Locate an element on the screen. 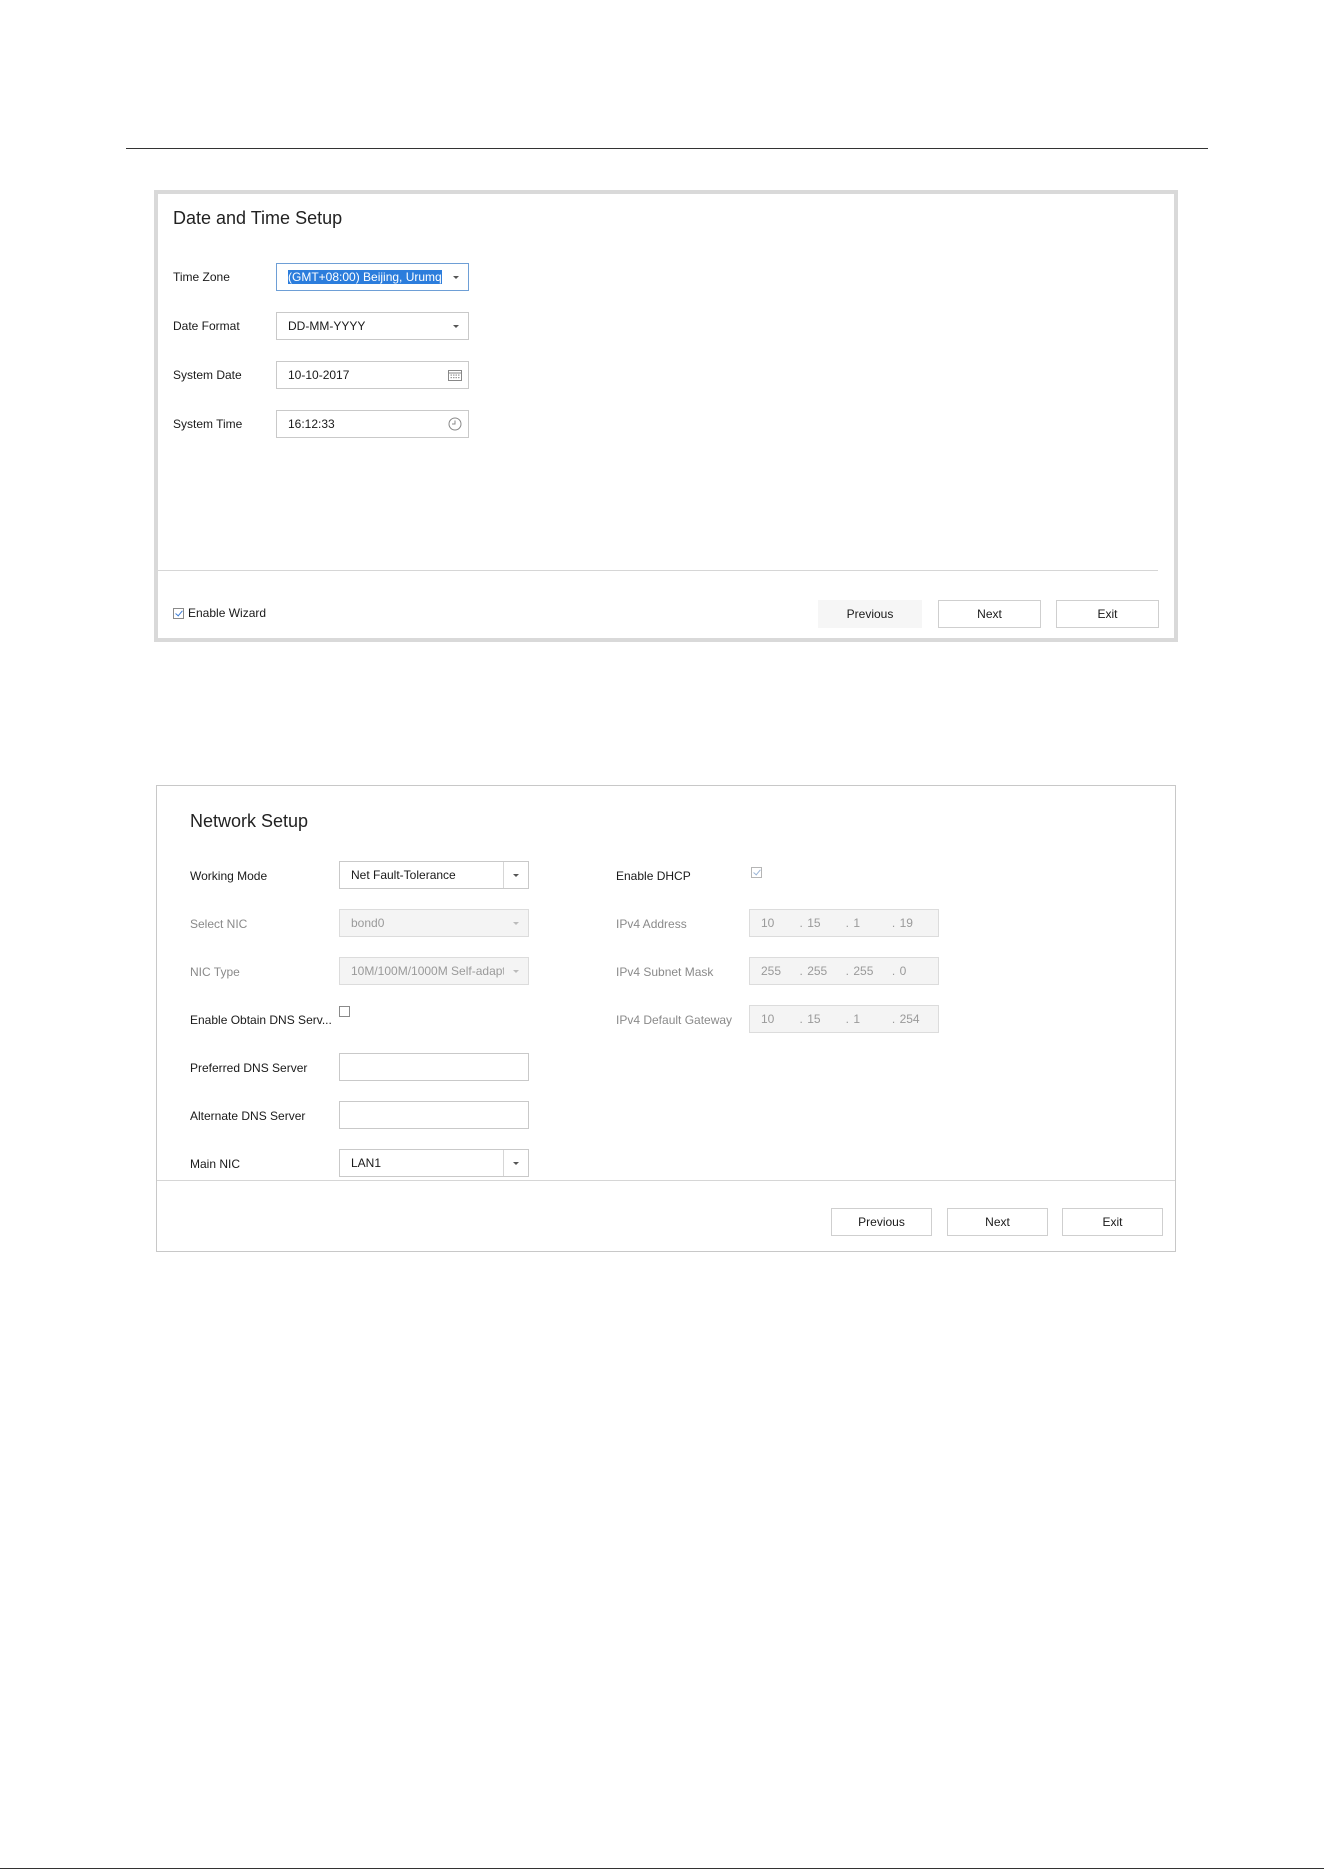 The height and width of the screenshot is (1872, 1324). header-rule is located at coordinates (667, 148).